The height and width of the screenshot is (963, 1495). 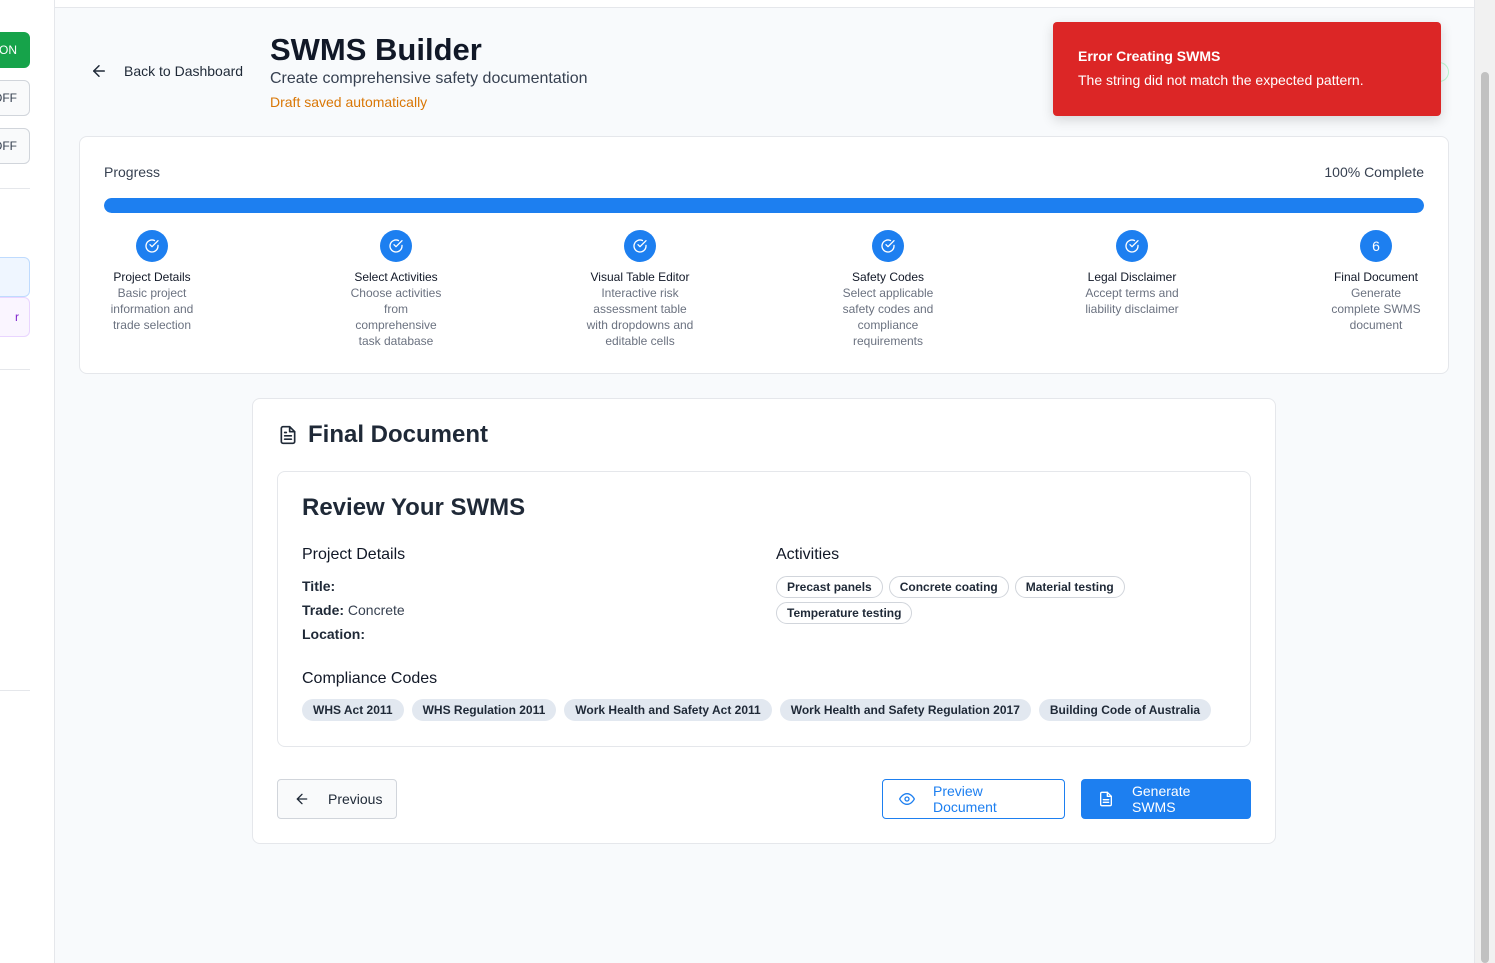 What do you see at coordinates (376, 610) in the screenshot?
I see `trade-value: Concrete` at bounding box center [376, 610].